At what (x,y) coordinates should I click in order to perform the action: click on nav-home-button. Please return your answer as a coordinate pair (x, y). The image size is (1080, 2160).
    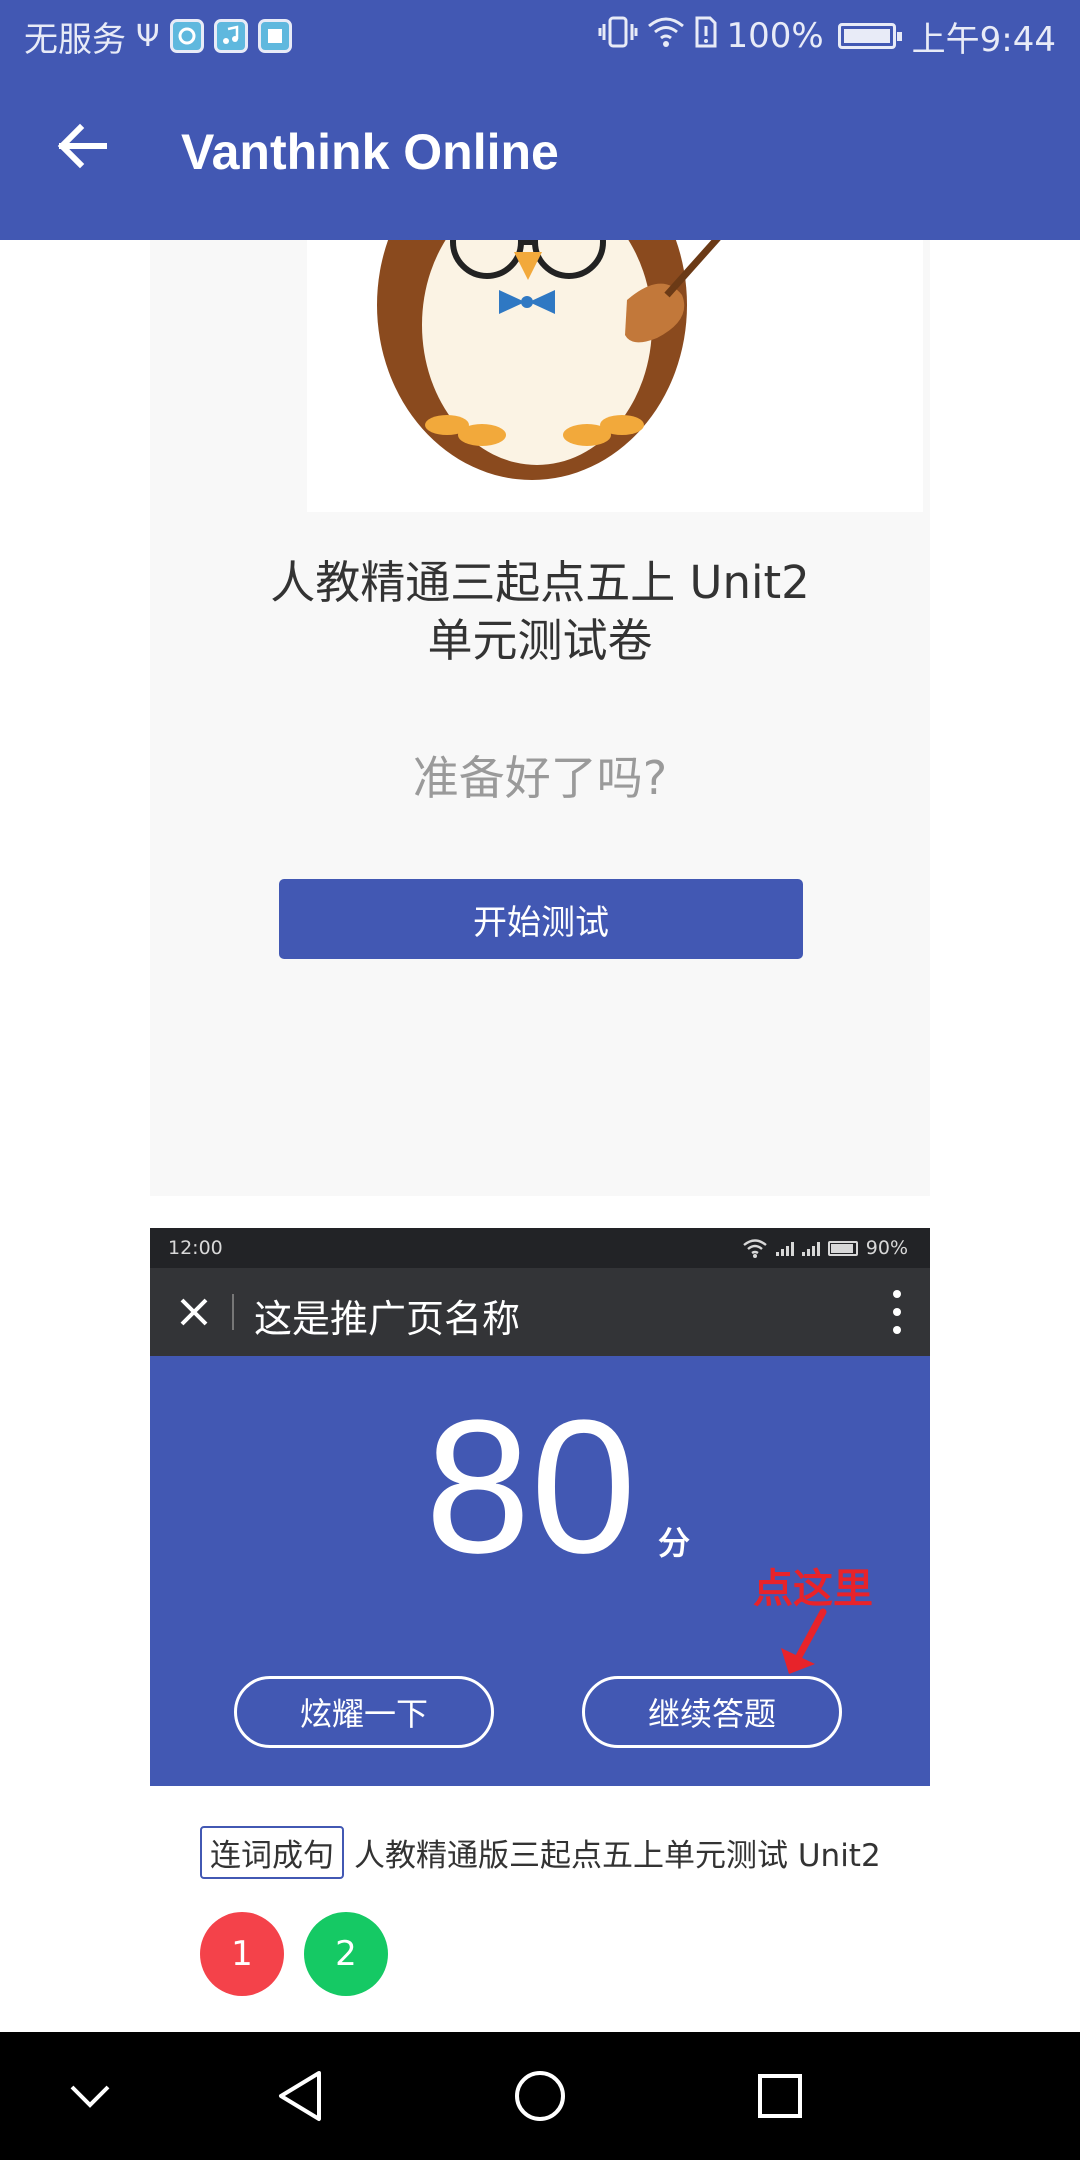
    Looking at the image, I should click on (540, 2096).